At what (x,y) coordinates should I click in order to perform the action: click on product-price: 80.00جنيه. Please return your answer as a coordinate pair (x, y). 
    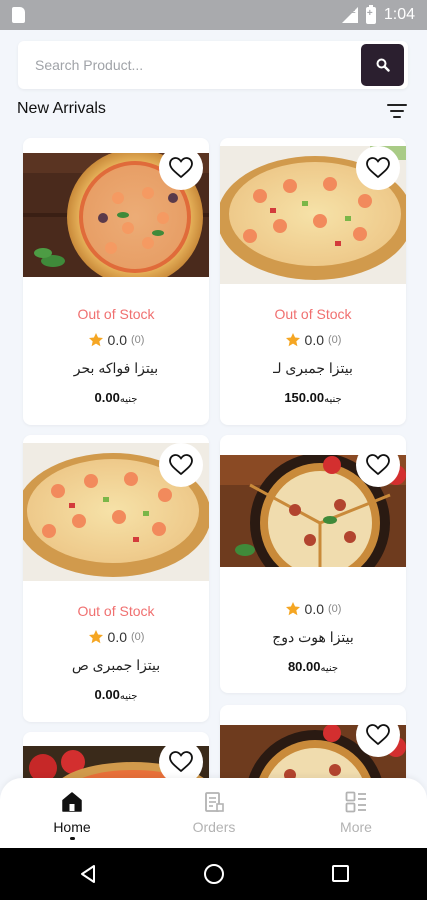
    Looking at the image, I should click on (313, 666).